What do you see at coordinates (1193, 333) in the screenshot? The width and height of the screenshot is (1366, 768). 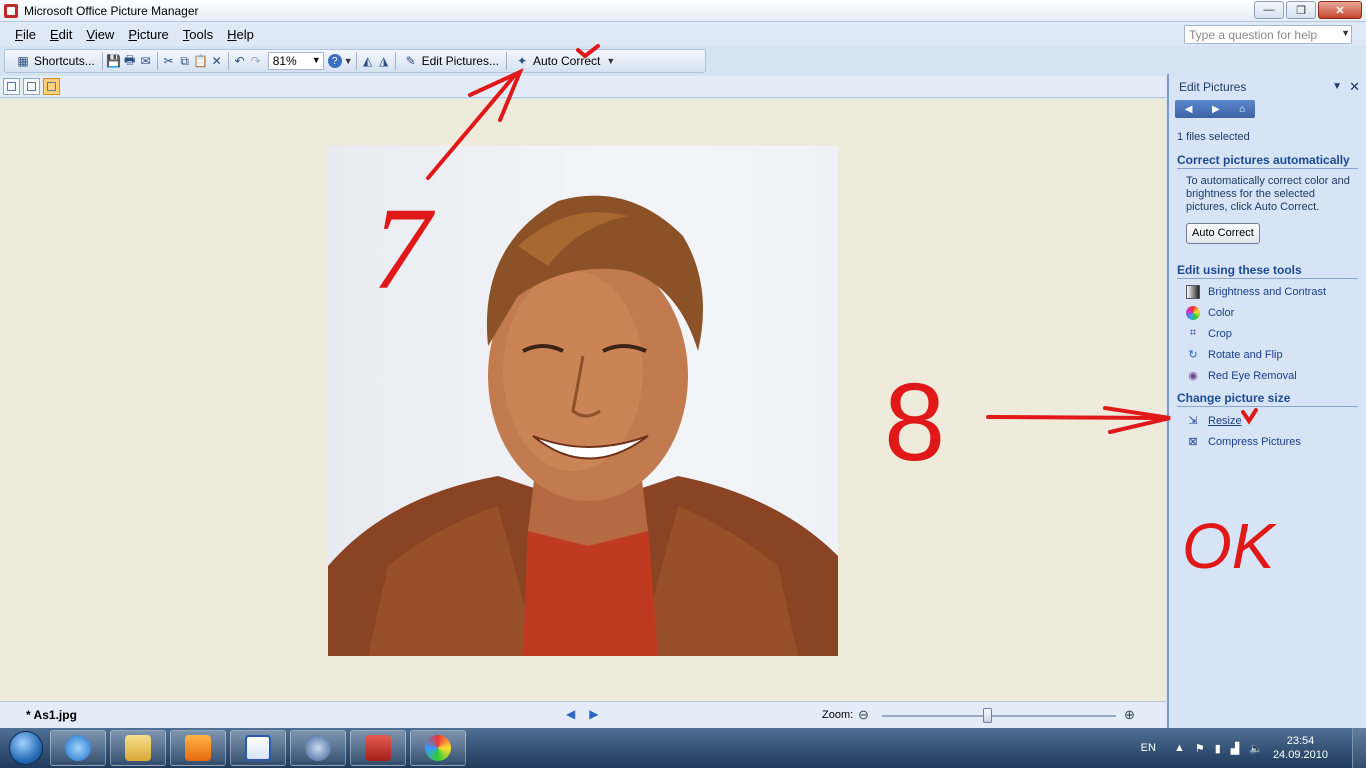 I see `crop-icon: ⌗` at bounding box center [1193, 333].